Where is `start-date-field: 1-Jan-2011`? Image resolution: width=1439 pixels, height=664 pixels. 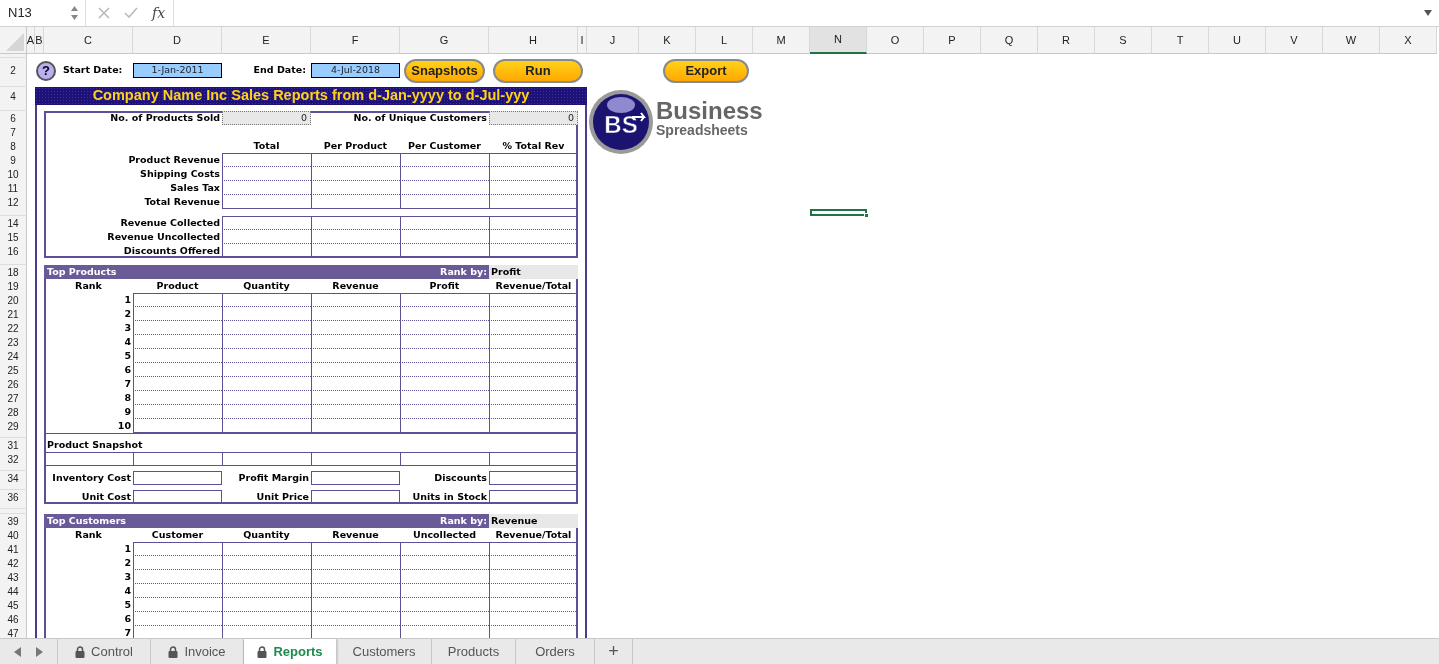
start-date-field: 1-Jan-2011 is located at coordinates (177, 70).